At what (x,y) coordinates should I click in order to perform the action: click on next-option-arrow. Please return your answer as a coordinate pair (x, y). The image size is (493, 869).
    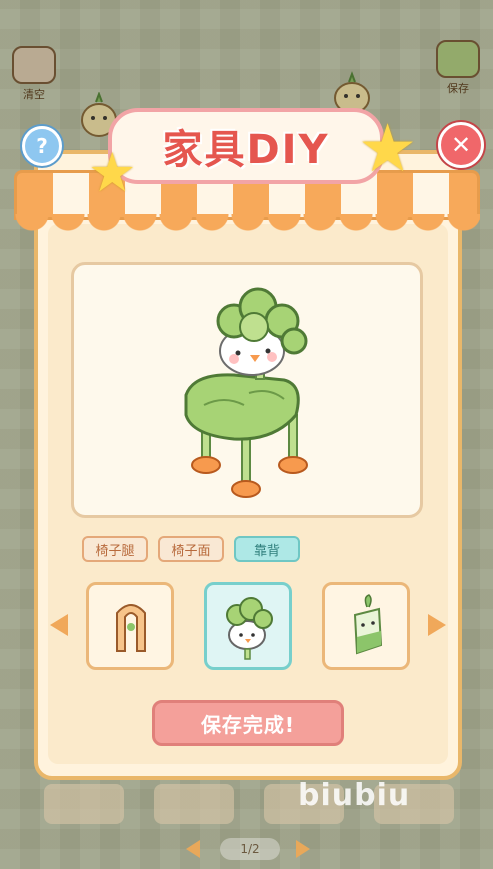
    Looking at the image, I should click on (437, 625).